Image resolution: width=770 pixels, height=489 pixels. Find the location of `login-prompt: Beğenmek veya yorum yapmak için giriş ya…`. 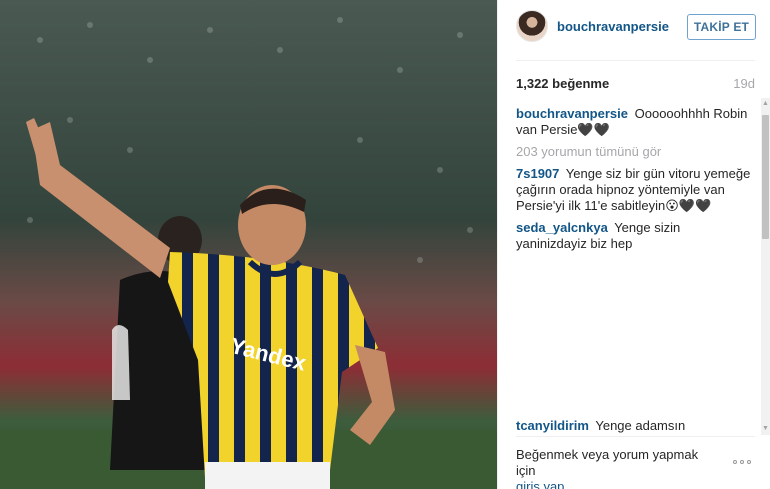

login-prompt: Beğenmek veya yorum yapmak için giriş ya… is located at coordinates (616, 468).